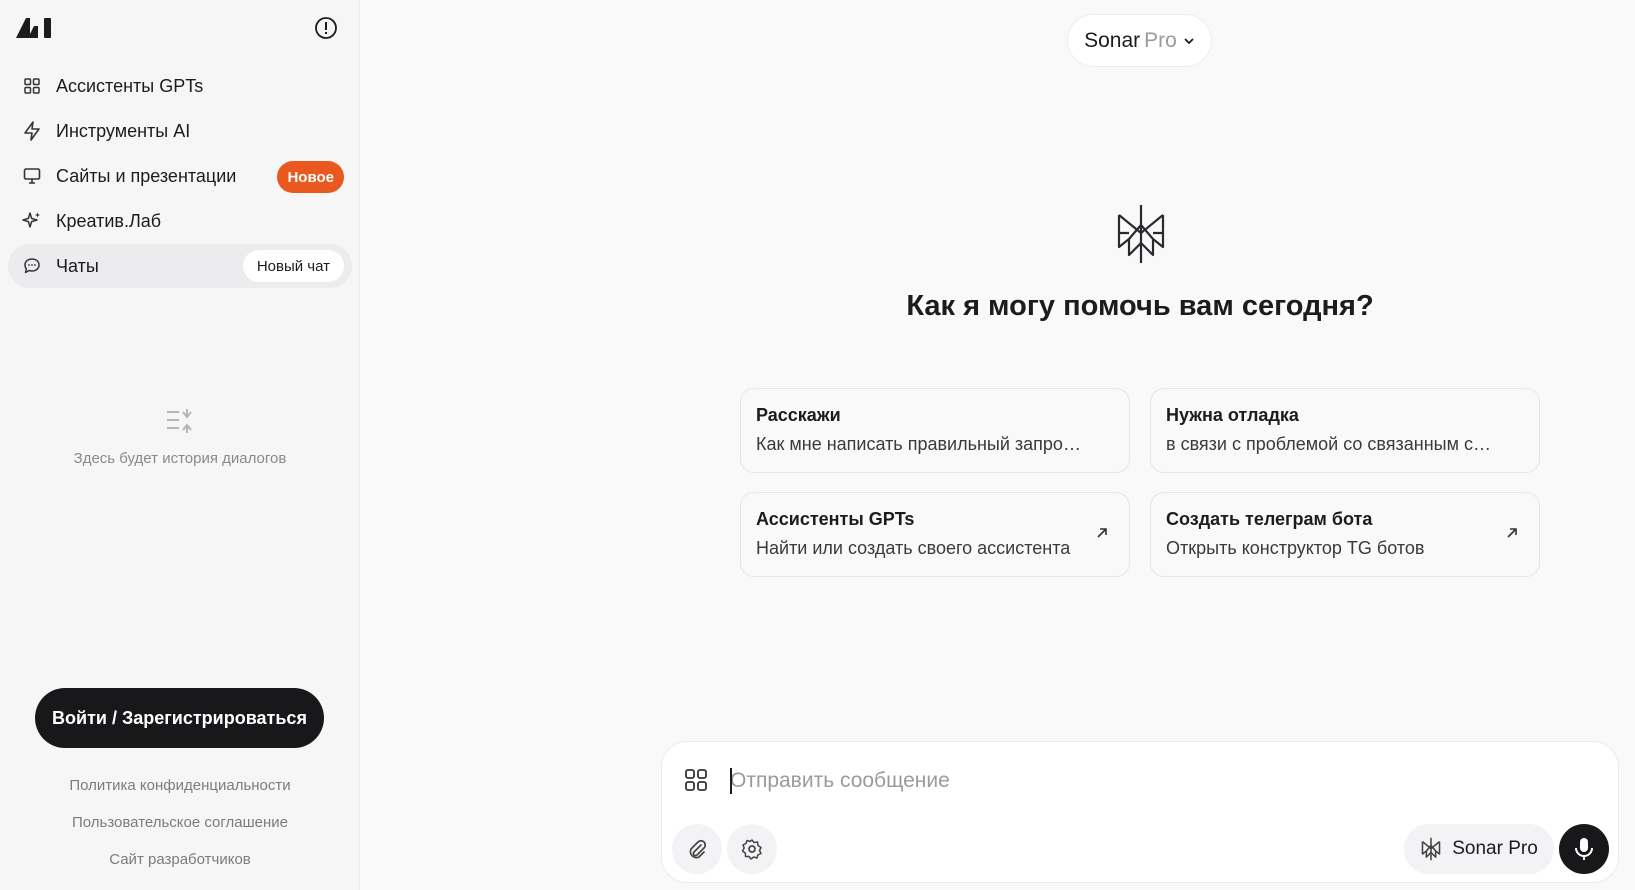 The image size is (1635, 890). What do you see at coordinates (1295, 548) in the screenshot?
I see `card-subtitle: Открыть конструктор TG ботов` at bounding box center [1295, 548].